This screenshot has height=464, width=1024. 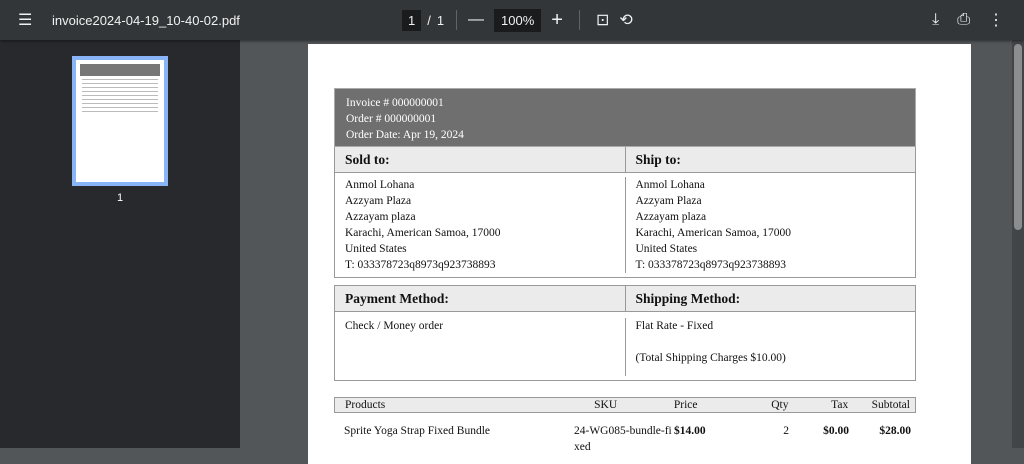 I want to click on product-sku: 24-WG085-bundle-fixed, so click(x=623, y=439).